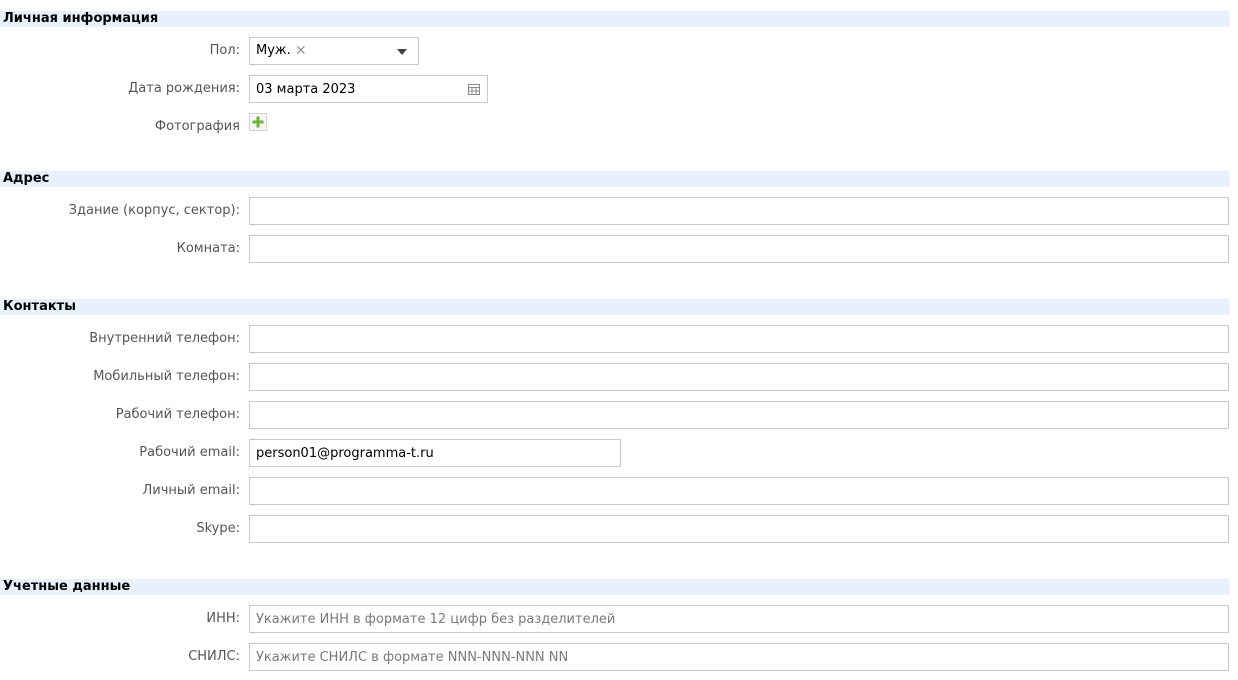 This screenshot has width=1238, height=680. What do you see at coordinates (614, 19) in the screenshot?
I see `section-header-personal: Личная информация` at bounding box center [614, 19].